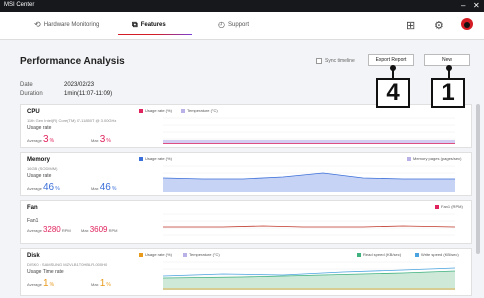 Image resolution: width=484 pixels, height=298 pixels. What do you see at coordinates (66, 230) in the screenshot?
I see `avg-unit: RPM` at bounding box center [66, 230].